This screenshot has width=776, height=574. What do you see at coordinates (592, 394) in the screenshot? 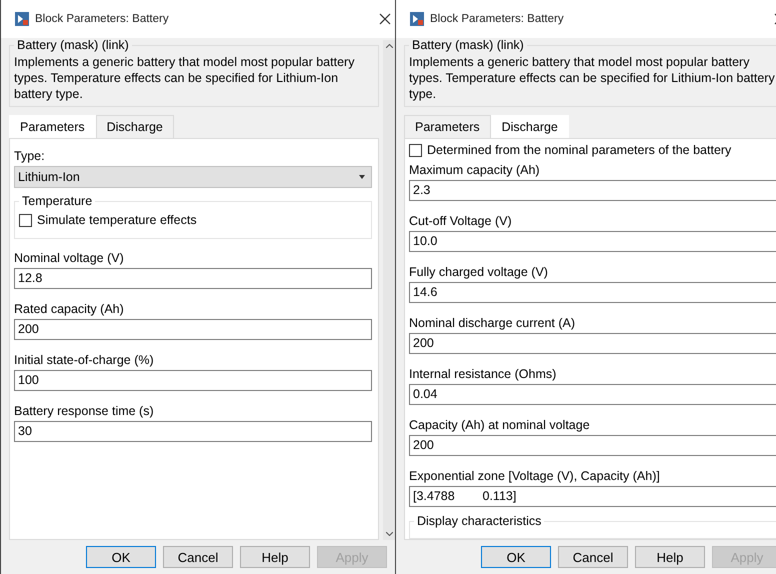
I see `input-field: 0.04` at bounding box center [592, 394].